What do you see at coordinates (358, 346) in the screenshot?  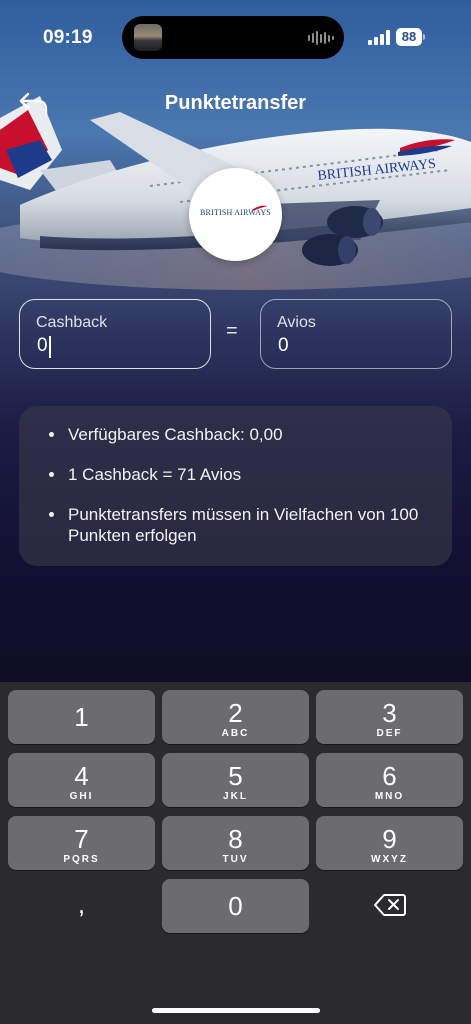 I see `avios-input: 0` at bounding box center [358, 346].